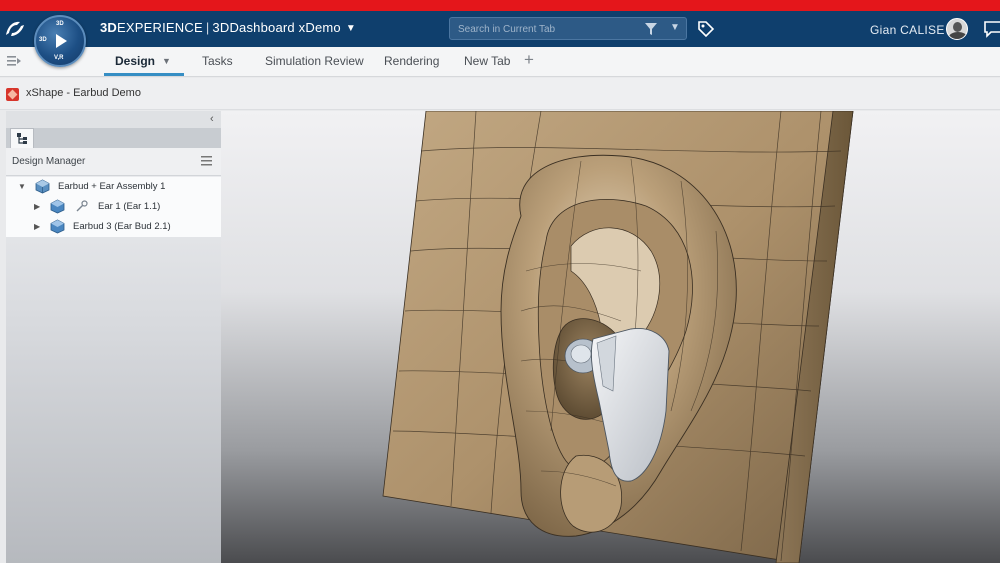  I want to click on xshape-app-icon, so click(12, 94).